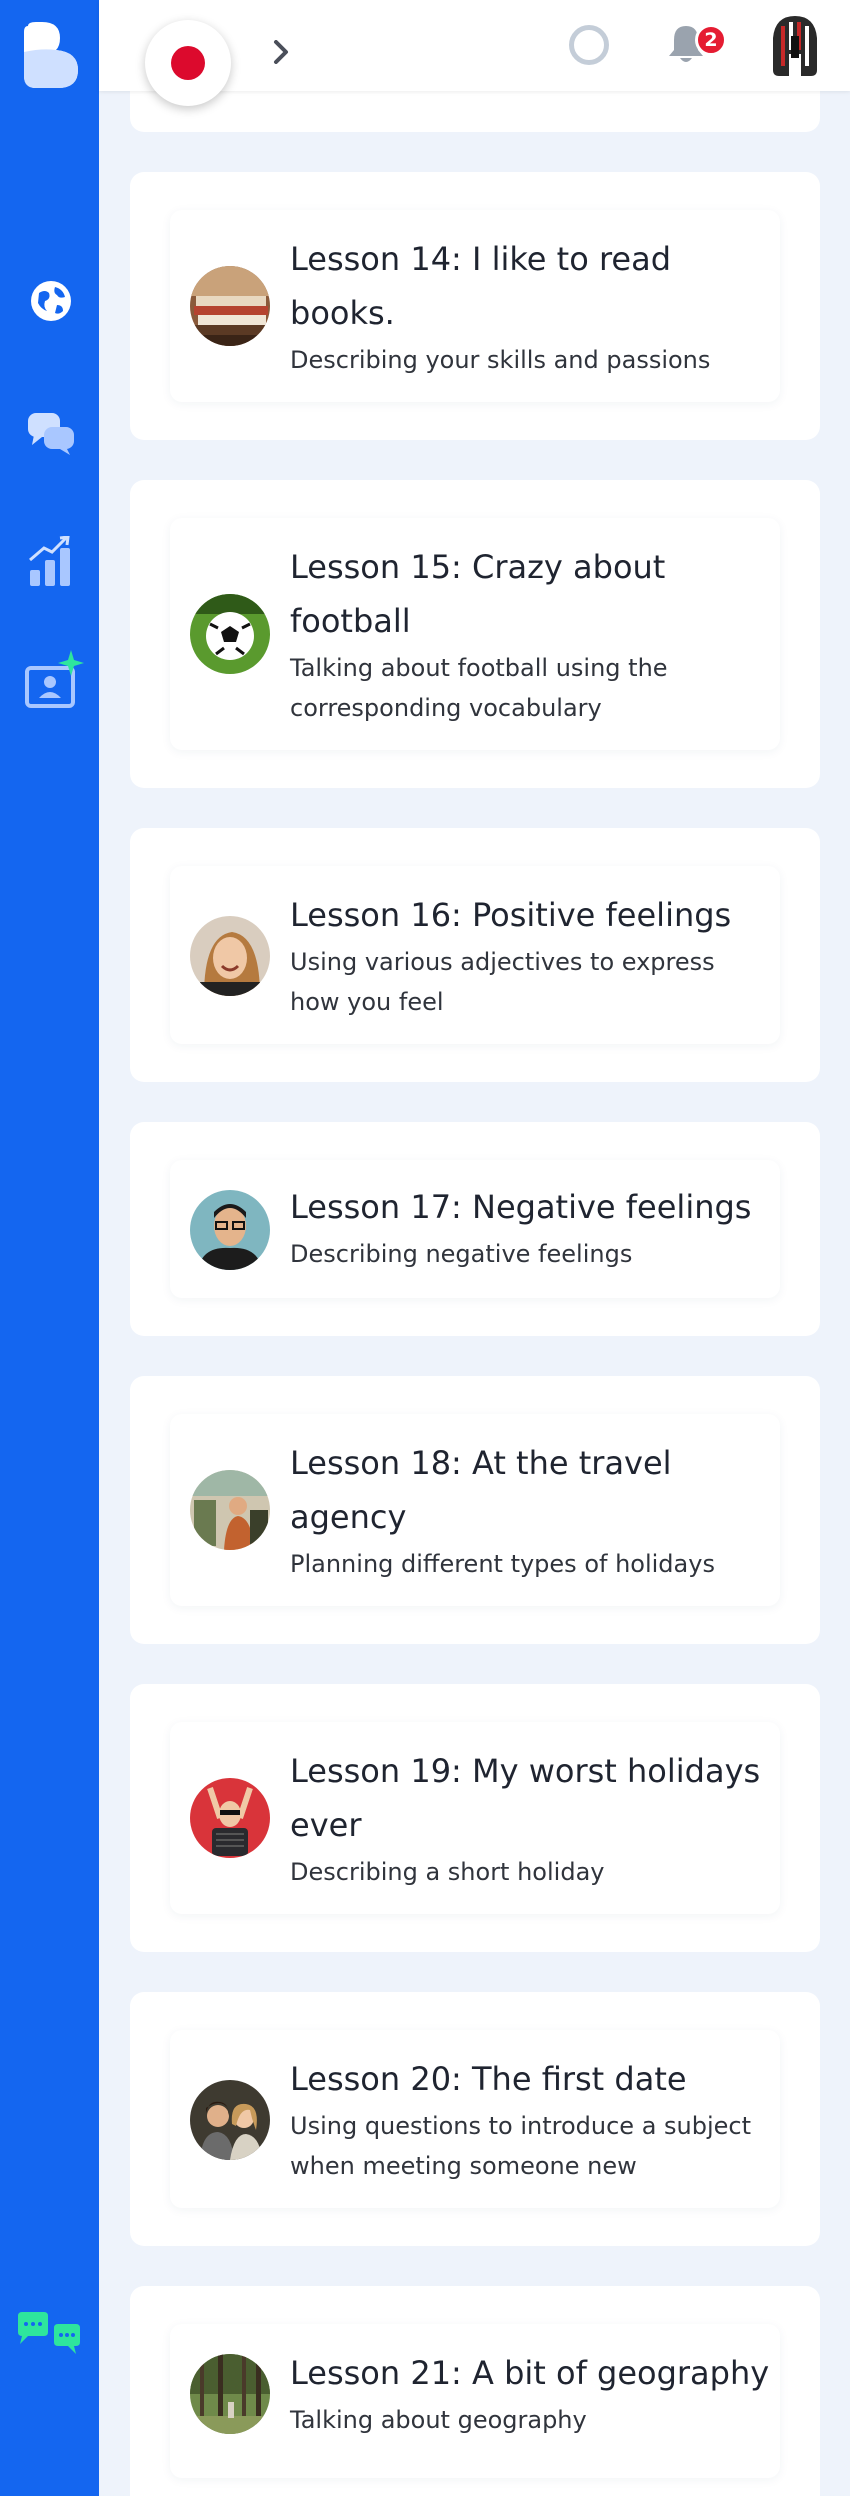 Image resolution: width=850 pixels, height=2496 pixels. I want to click on chevron-right-icon, so click(281, 52).